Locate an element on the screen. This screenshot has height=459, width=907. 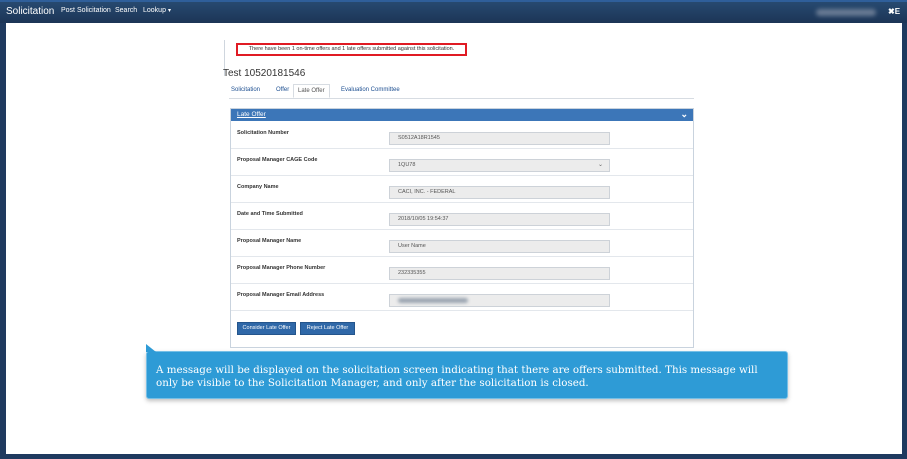
field-row-cage-code: Proposal Manager CAGE Code 1QU78 ⌄ is located at coordinates (462, 162).